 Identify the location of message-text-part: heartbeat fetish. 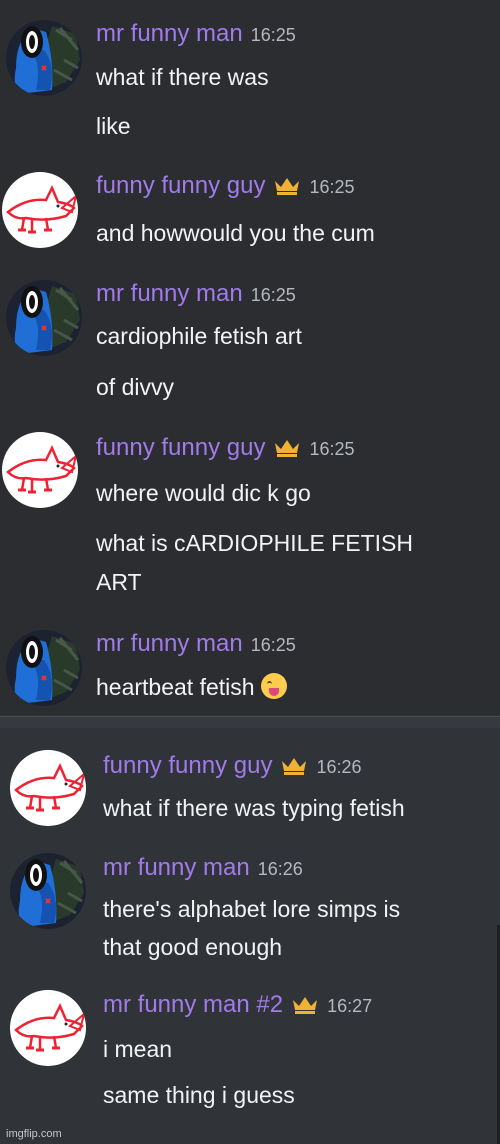
(175, 687).